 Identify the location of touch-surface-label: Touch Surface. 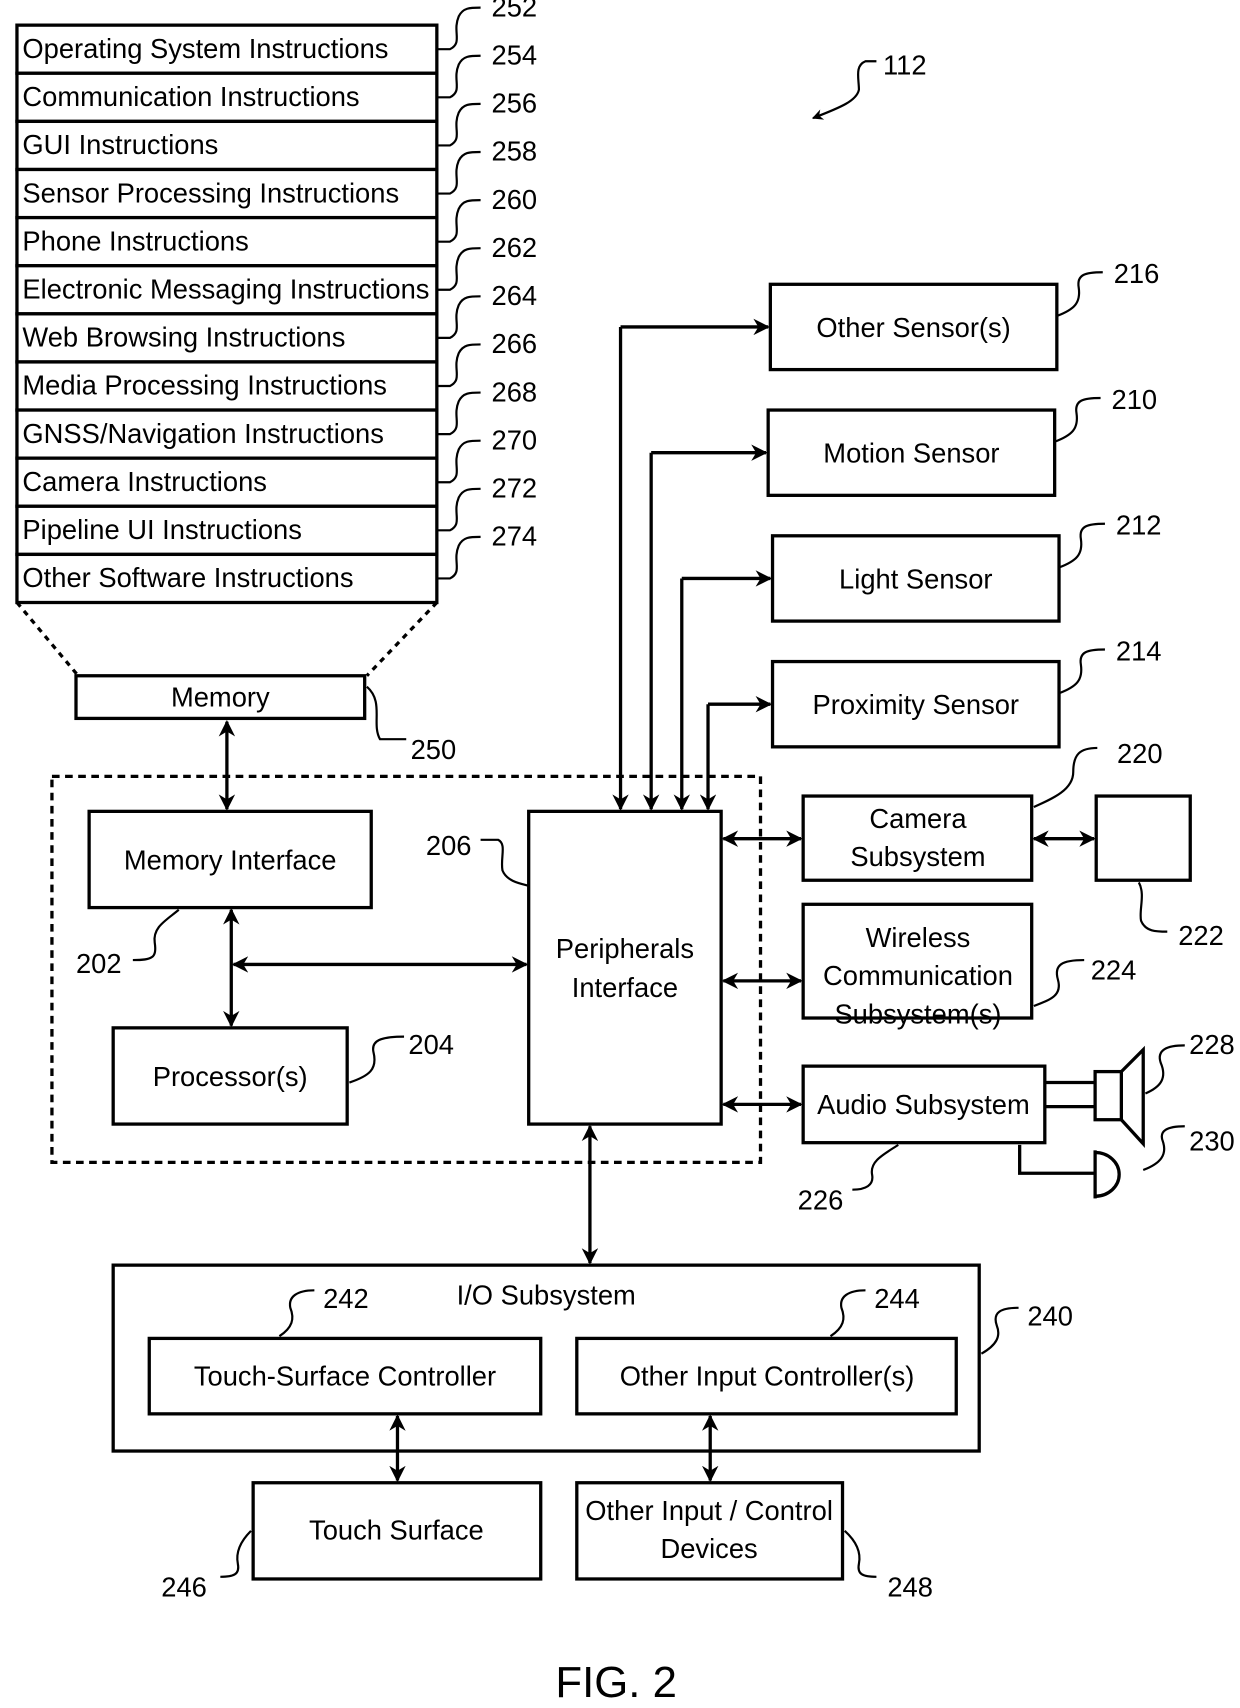
(396, 1530).